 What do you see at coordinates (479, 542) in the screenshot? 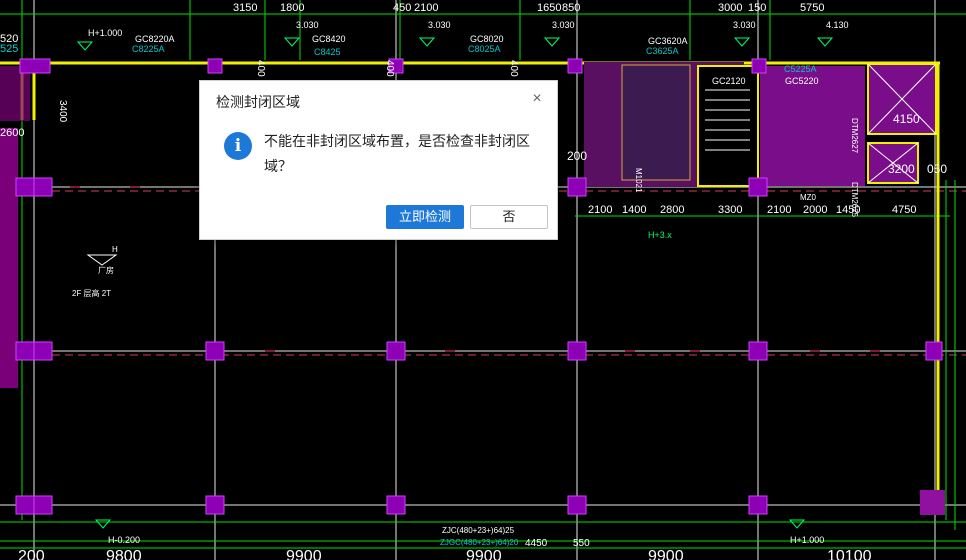
I see `beam-label: ZJGC(480+23+)64)20` at bounding box center [479, 542].